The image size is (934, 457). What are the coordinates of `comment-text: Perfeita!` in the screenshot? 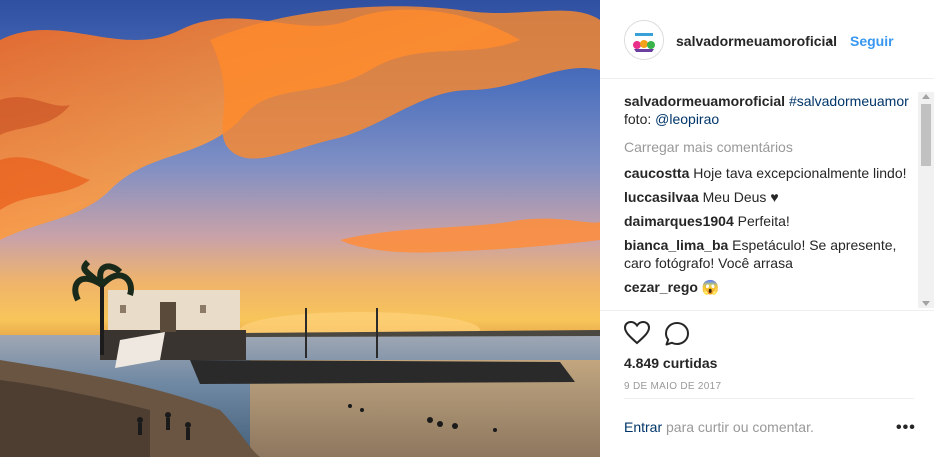 It's located at (763, 221).